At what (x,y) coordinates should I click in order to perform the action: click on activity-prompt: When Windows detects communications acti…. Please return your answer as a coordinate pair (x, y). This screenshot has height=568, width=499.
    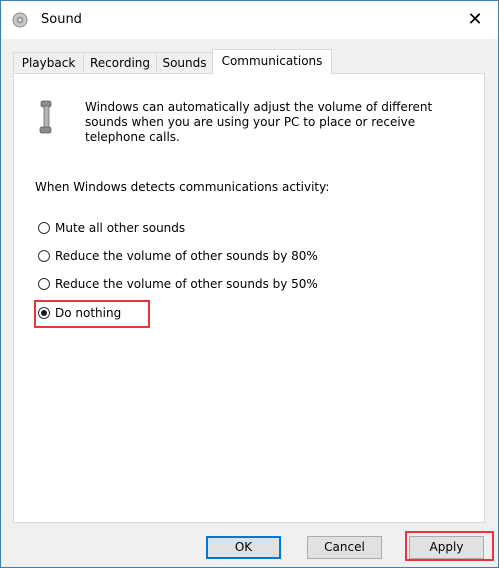
    Looking at the image, I should click on (182, 187).